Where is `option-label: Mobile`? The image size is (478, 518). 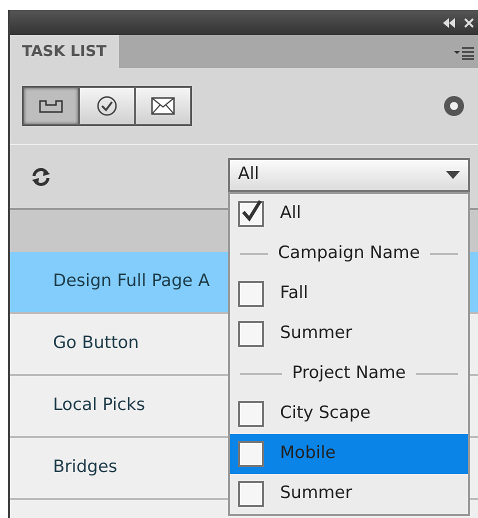 option-label: Mobile is located at coordinates (308, 454).